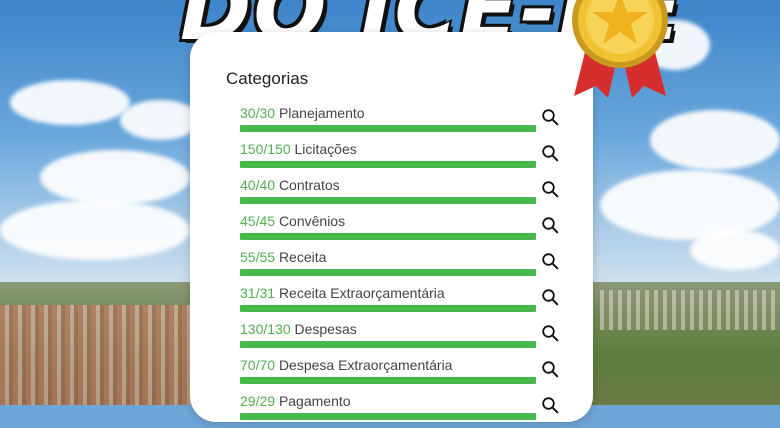 The height and width of the screenshot is (428, 780). I want to click on category-count: 31/31, so click(258, 293).